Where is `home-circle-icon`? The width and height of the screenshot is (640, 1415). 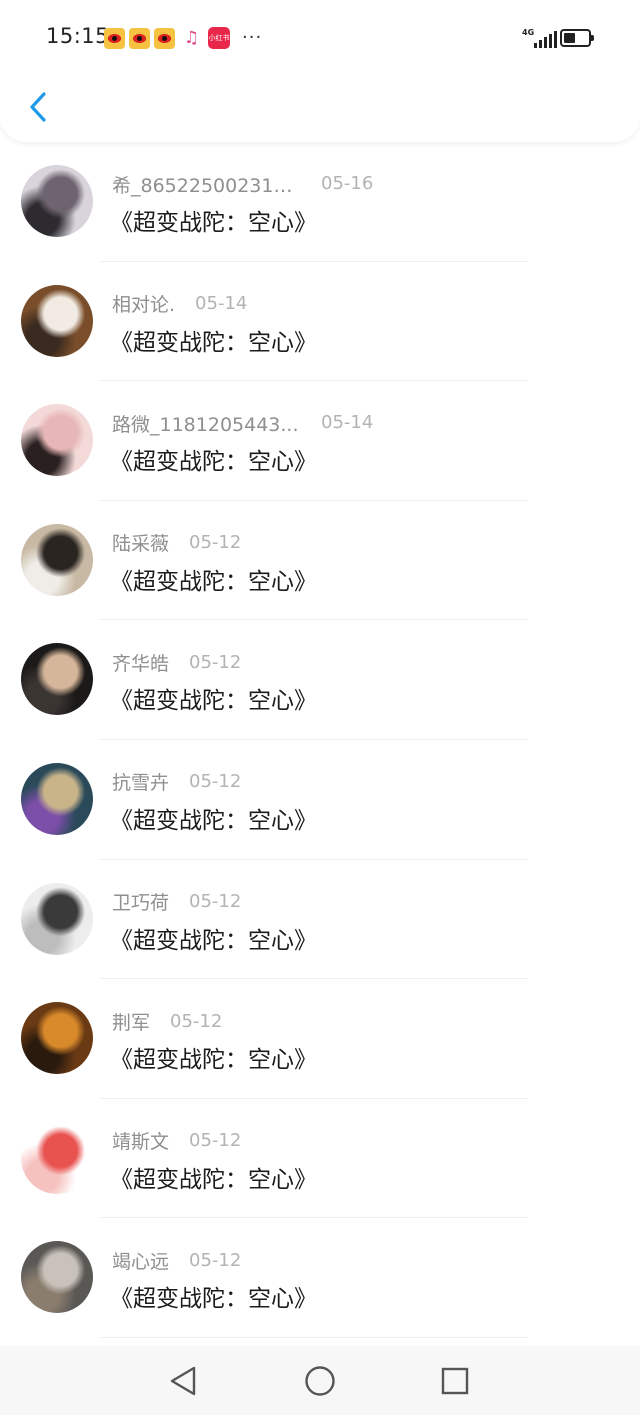
home-circle-icon is located at coordinates (320, 1381).